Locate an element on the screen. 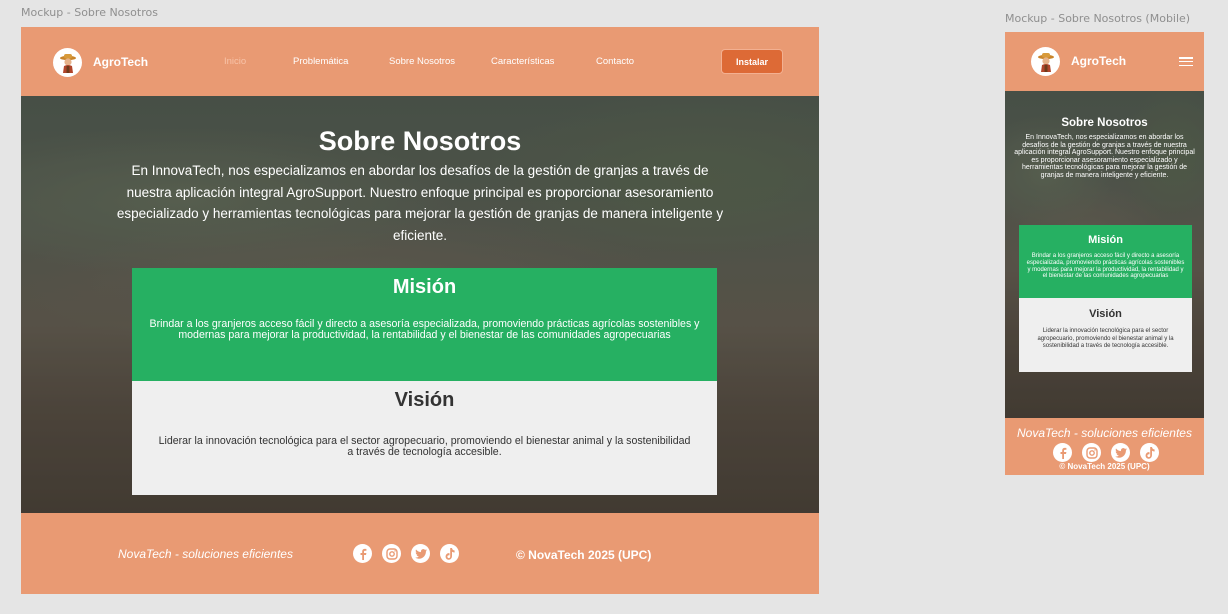 The height and width of the screenshot is (614, 1228). mobile-social-links is located at coordinates (1106, 452).